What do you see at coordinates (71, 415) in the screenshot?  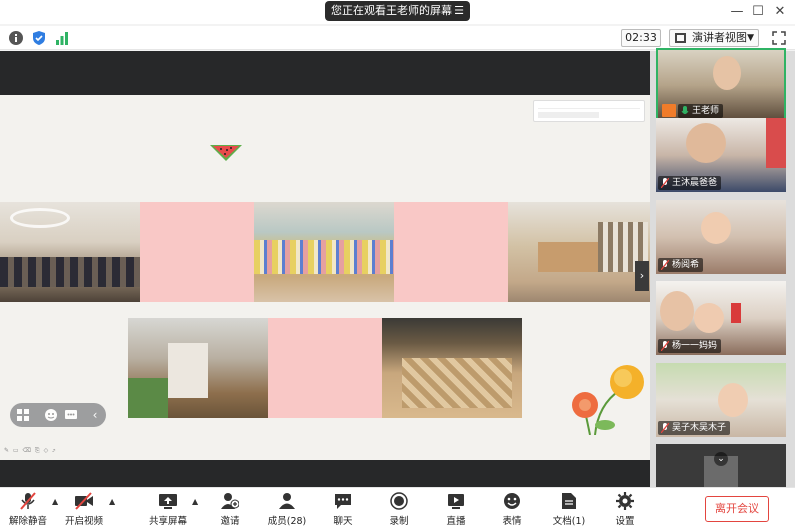 I see `comment-icon` at bounding box center [71, 415].